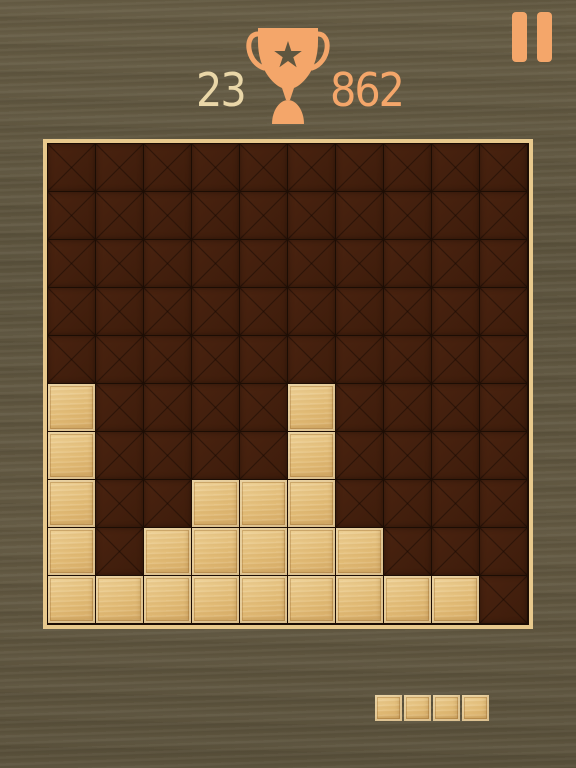  I want to click on pause-button, so click(532, 38).